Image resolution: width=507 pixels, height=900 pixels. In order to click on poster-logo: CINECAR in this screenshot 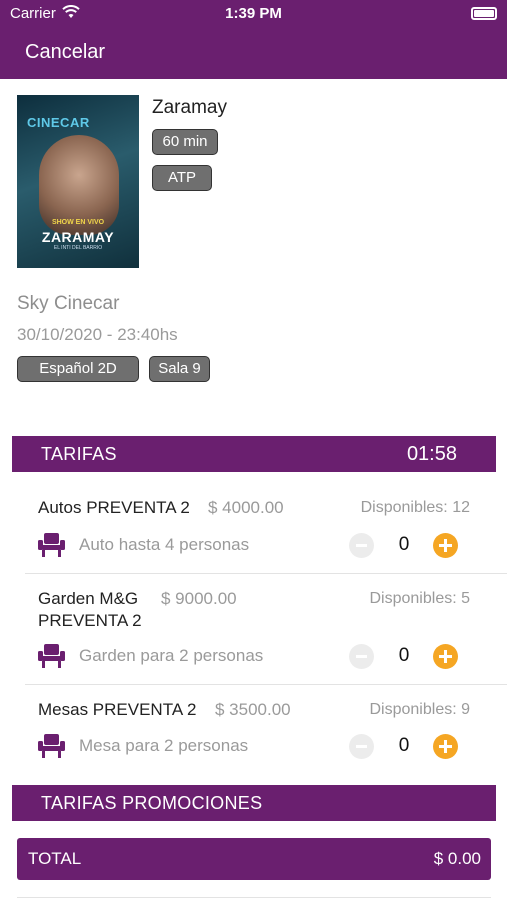, I will do `click(58, 122)`.